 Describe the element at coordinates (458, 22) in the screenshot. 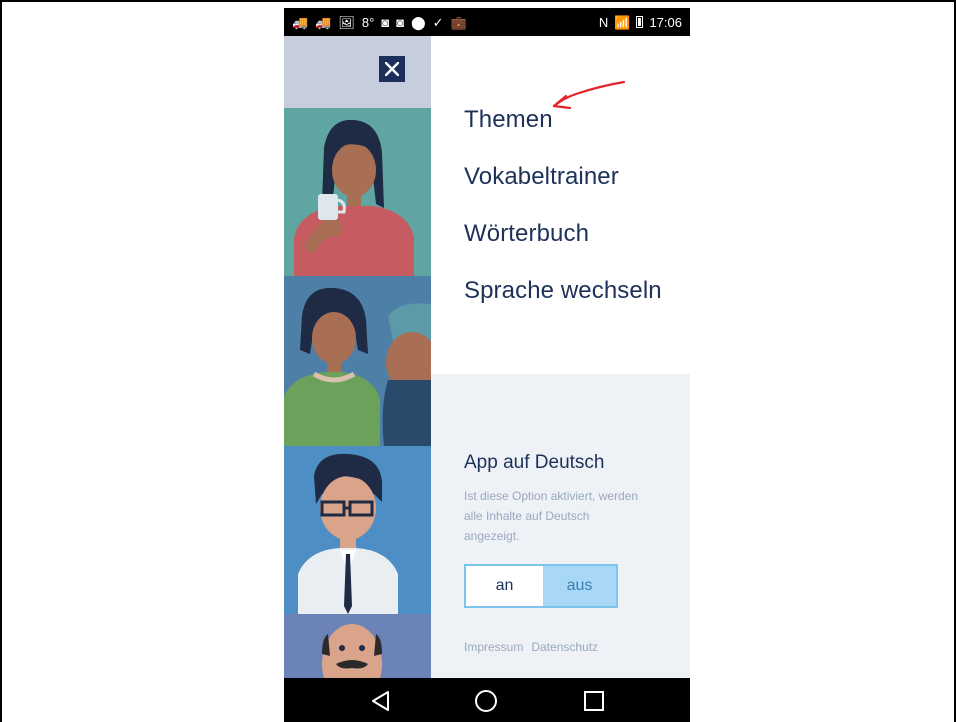

I see `notification-briefcase-icon: 💼` at that location.